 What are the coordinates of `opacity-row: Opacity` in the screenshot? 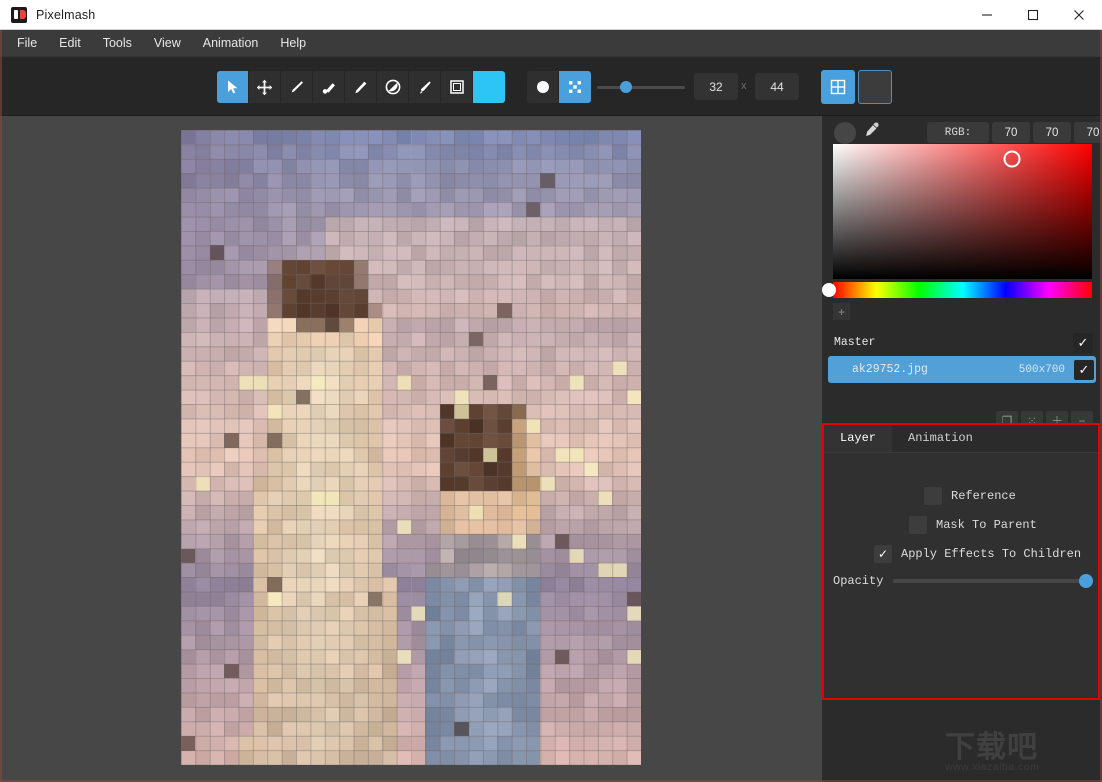 It's located at (963, 581).